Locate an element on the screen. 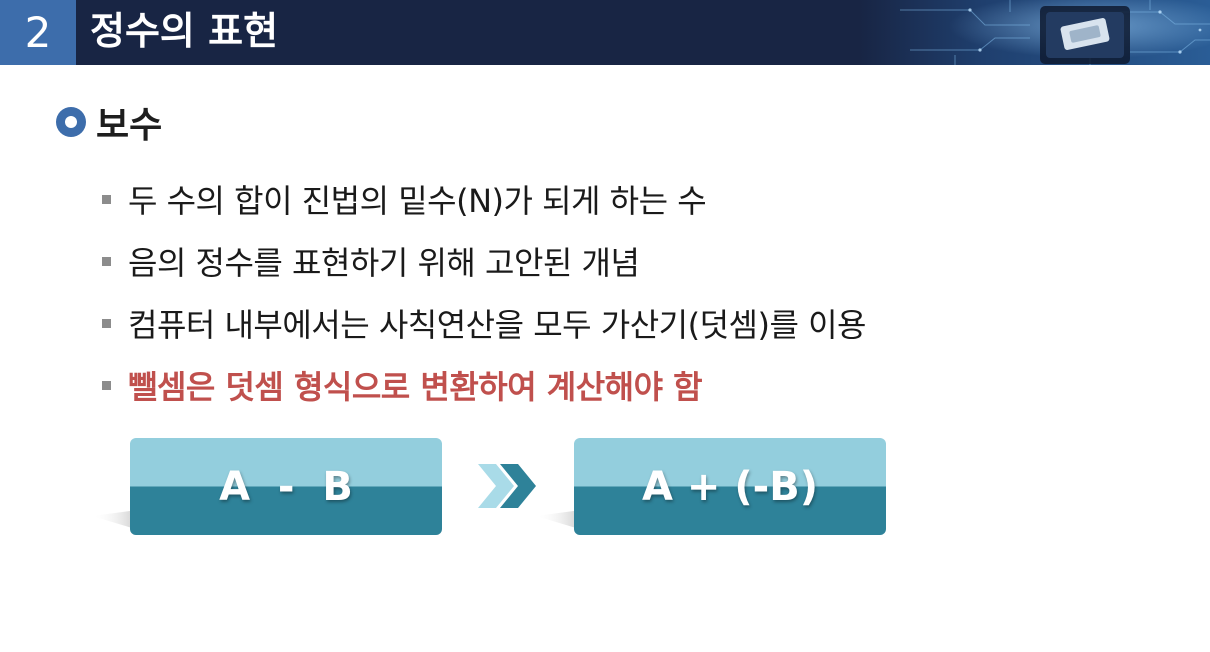  circuit-chip-icon is located at coordinates (1035, 32).